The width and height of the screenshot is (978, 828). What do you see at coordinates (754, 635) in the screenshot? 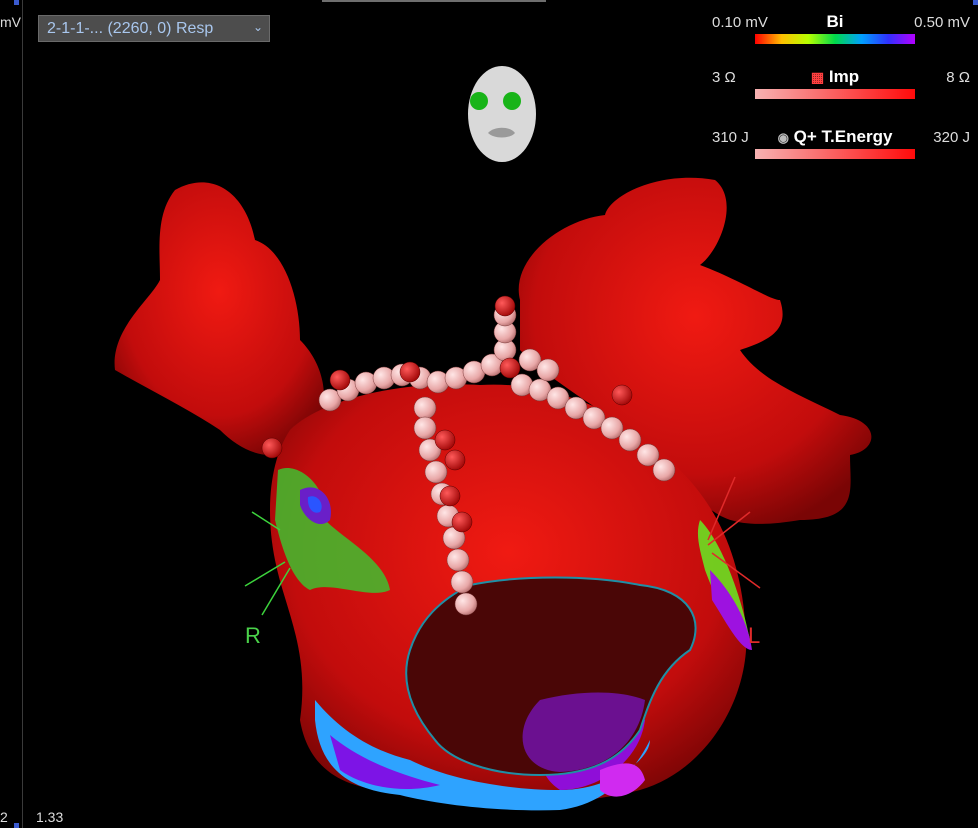
I see `orientation-label-left: L` at bounding box center [754, 635].